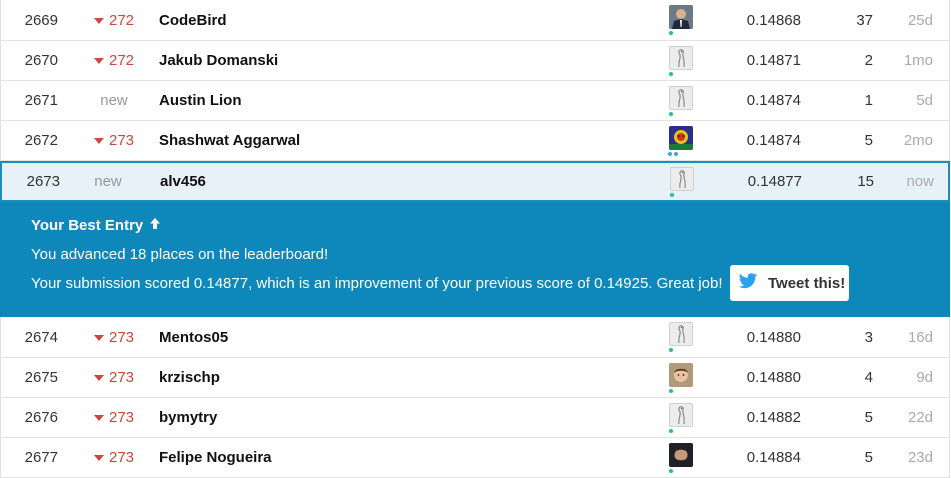 This screenshot has width=951, height=478. What do you see at coordinates (673, 153) in the screenshot?
I see `tier-dots` at bounding box center [673, 153].